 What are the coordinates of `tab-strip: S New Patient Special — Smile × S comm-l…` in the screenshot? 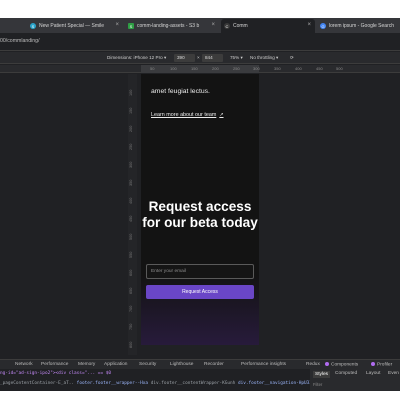 It's located at (200, 25).